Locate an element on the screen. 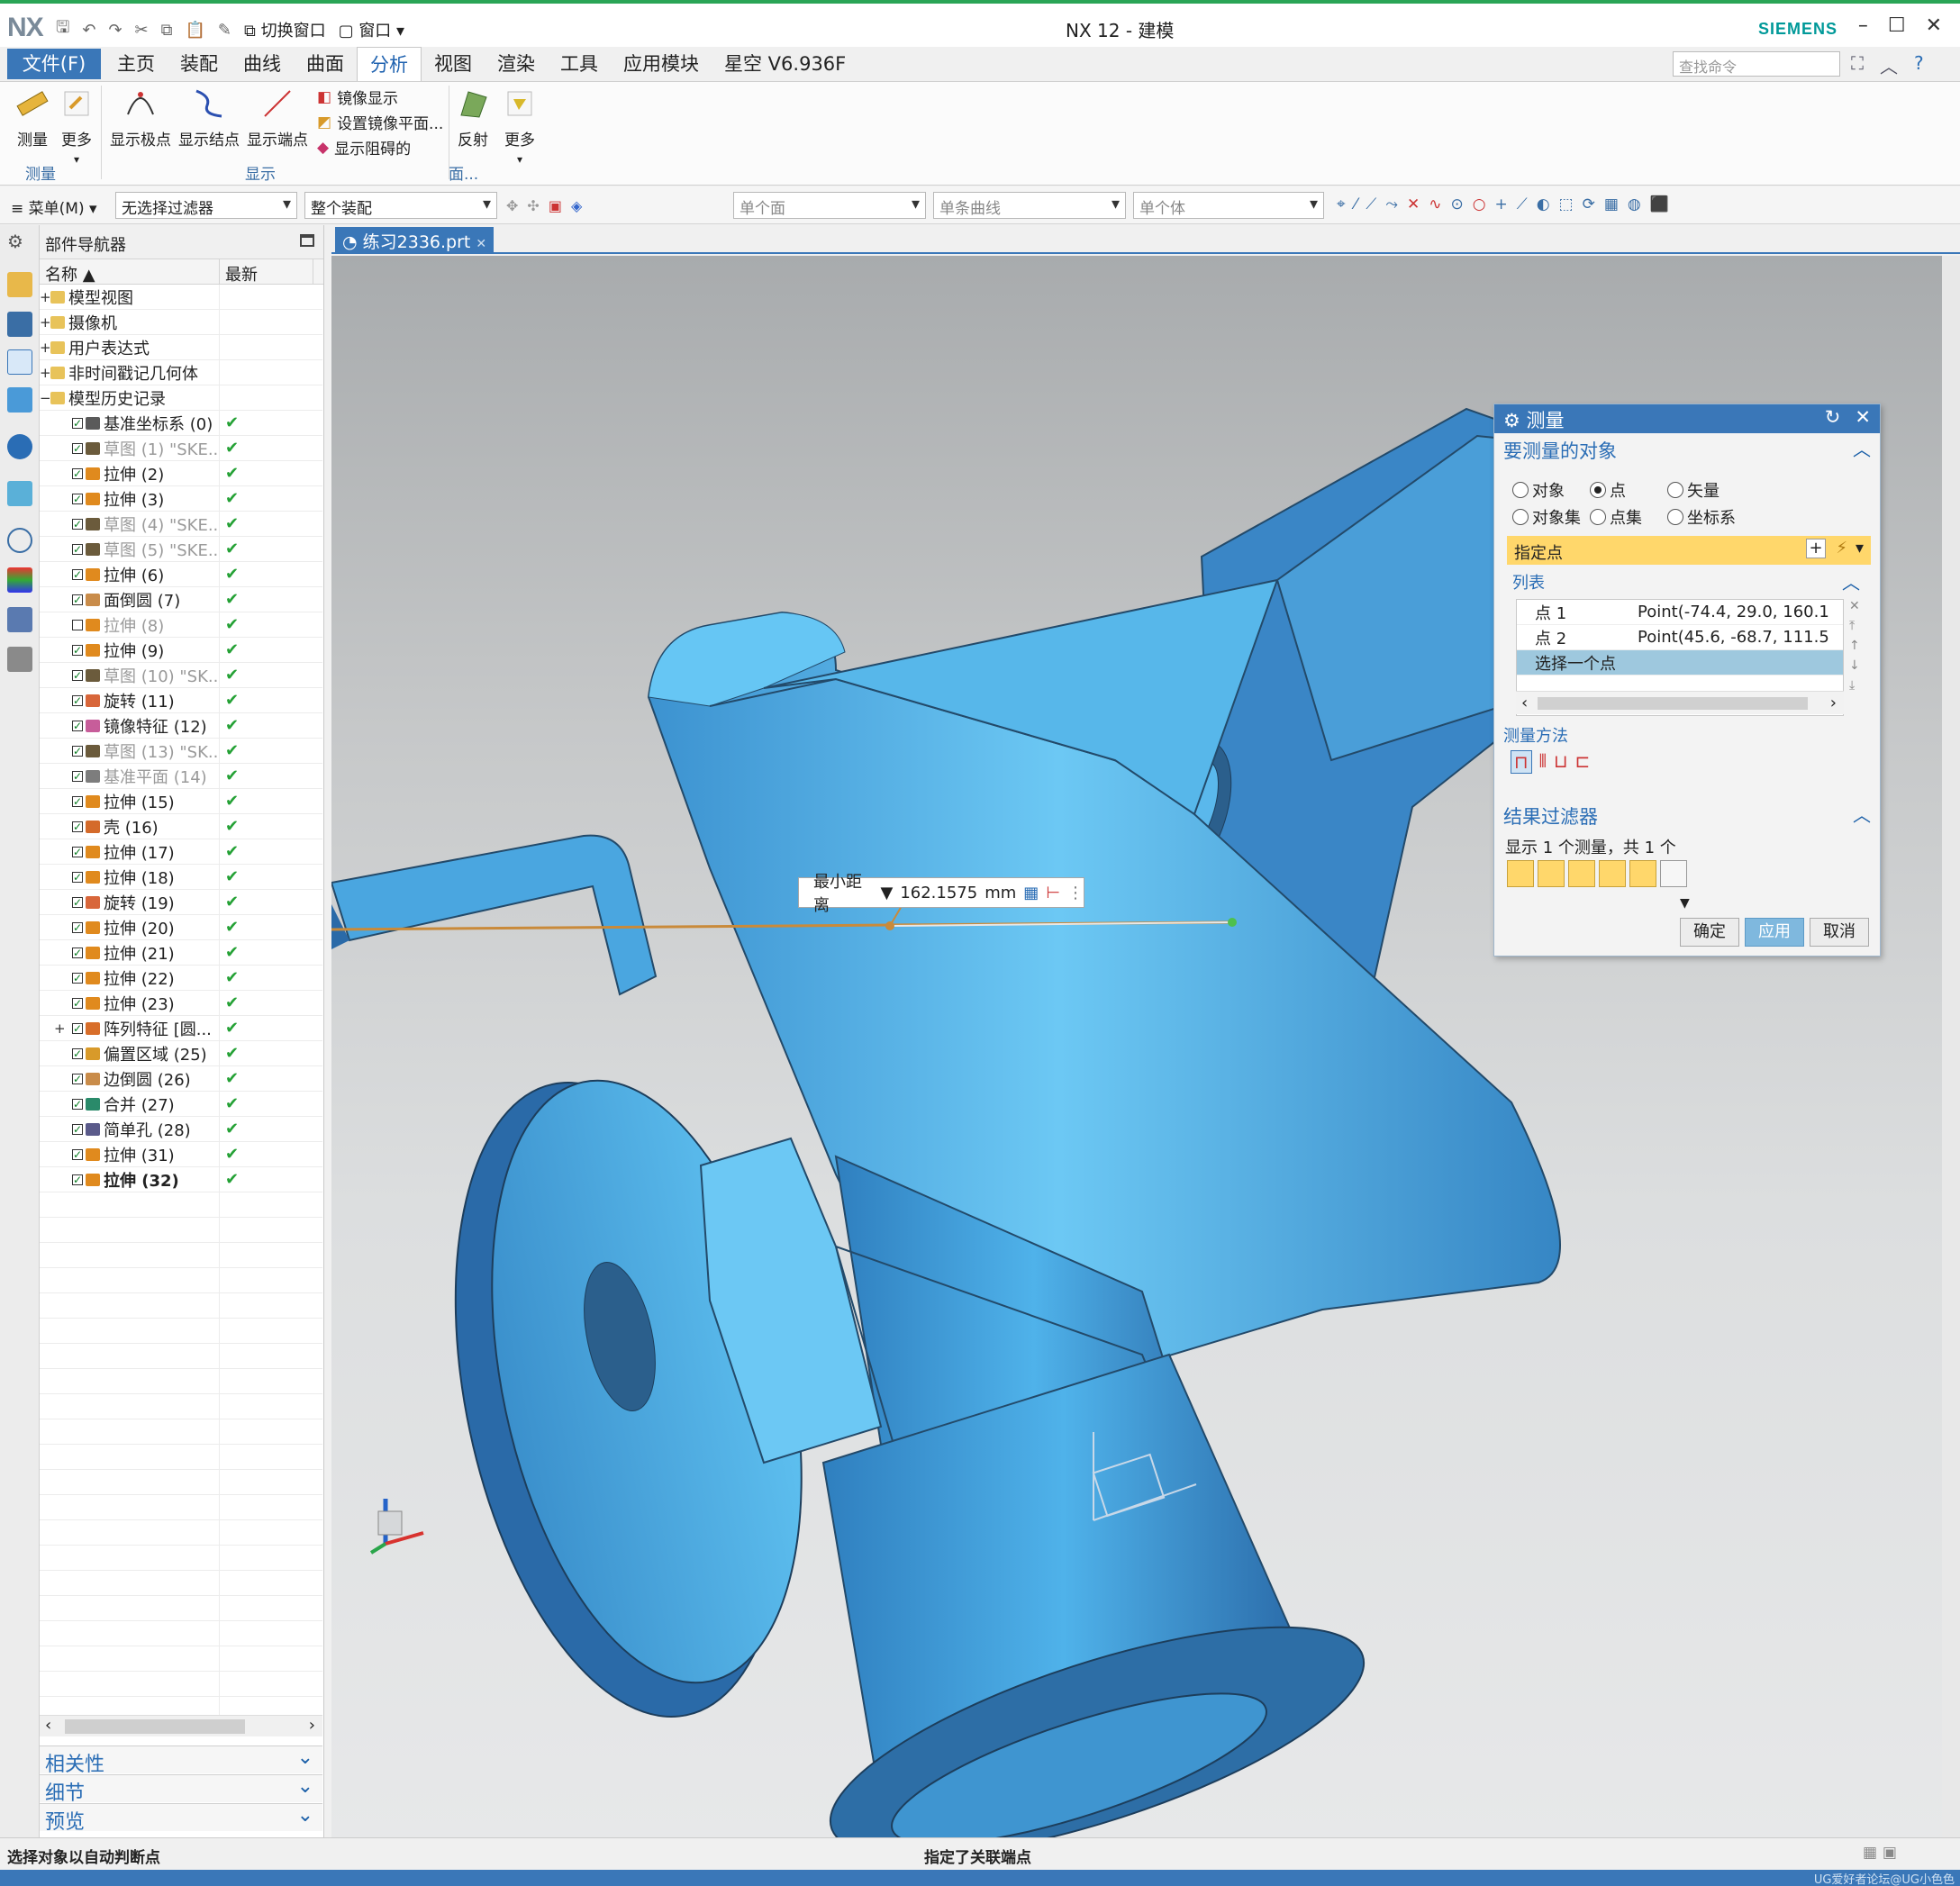 This screenshot has width=1960, height=1886. maximize-icon: ☐ is located at coordinates (1897, 25).